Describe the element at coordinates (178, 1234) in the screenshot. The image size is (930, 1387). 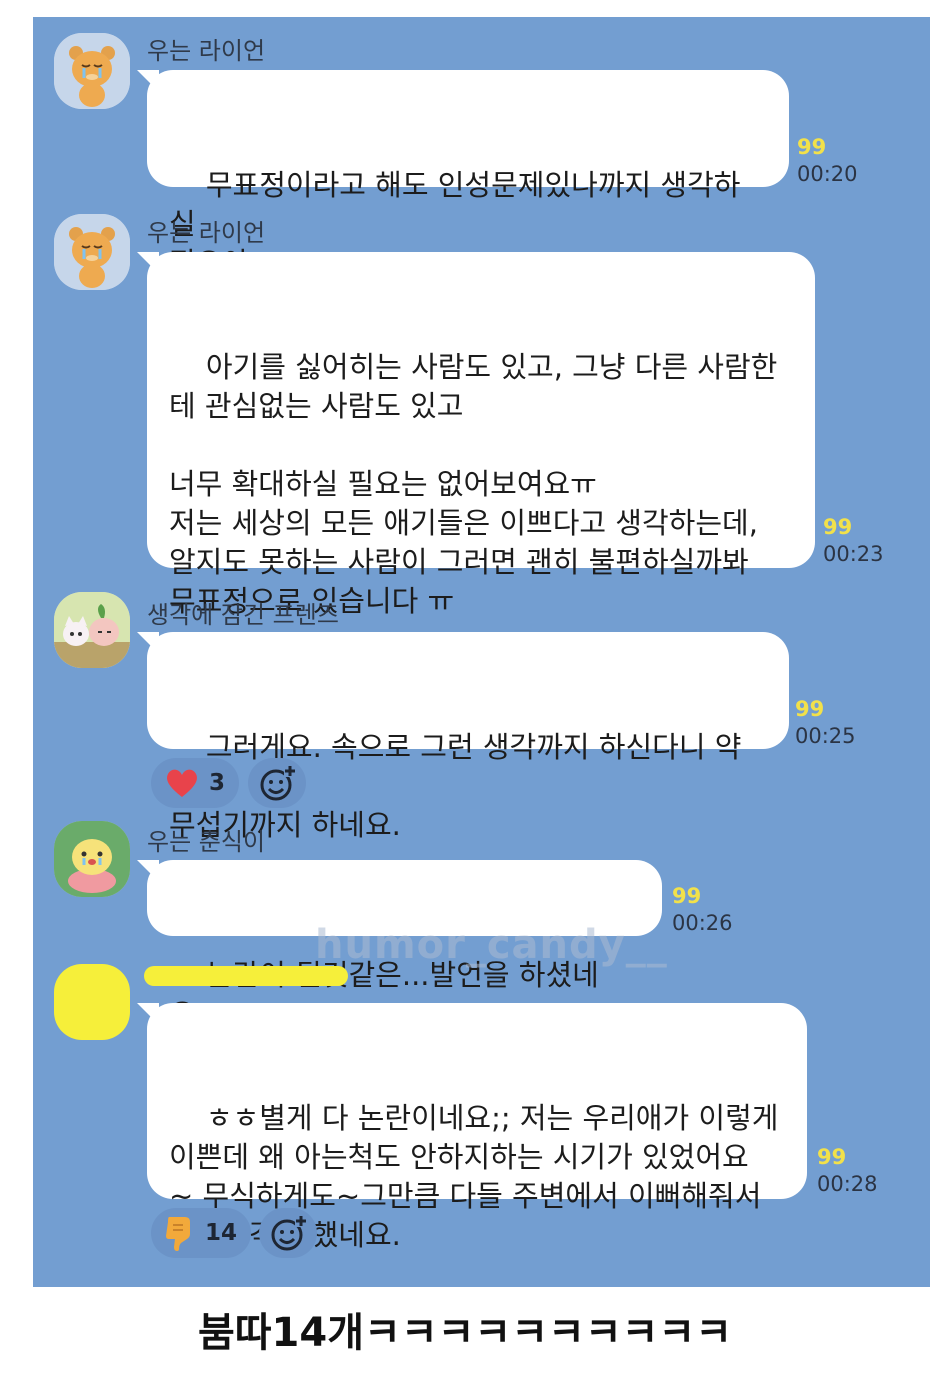
I see `thumbs-down-icon` at that location.